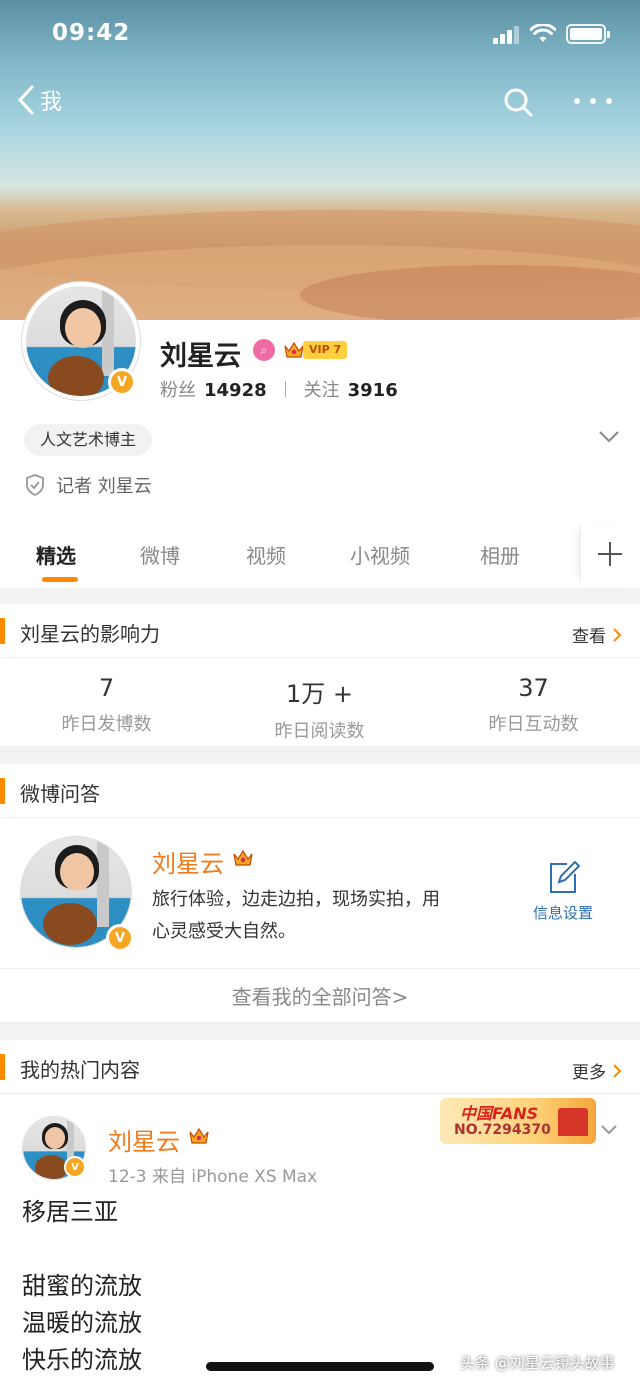 The image size is (640, 1385). I want to click on metric-value: 7, so click(106, 688).